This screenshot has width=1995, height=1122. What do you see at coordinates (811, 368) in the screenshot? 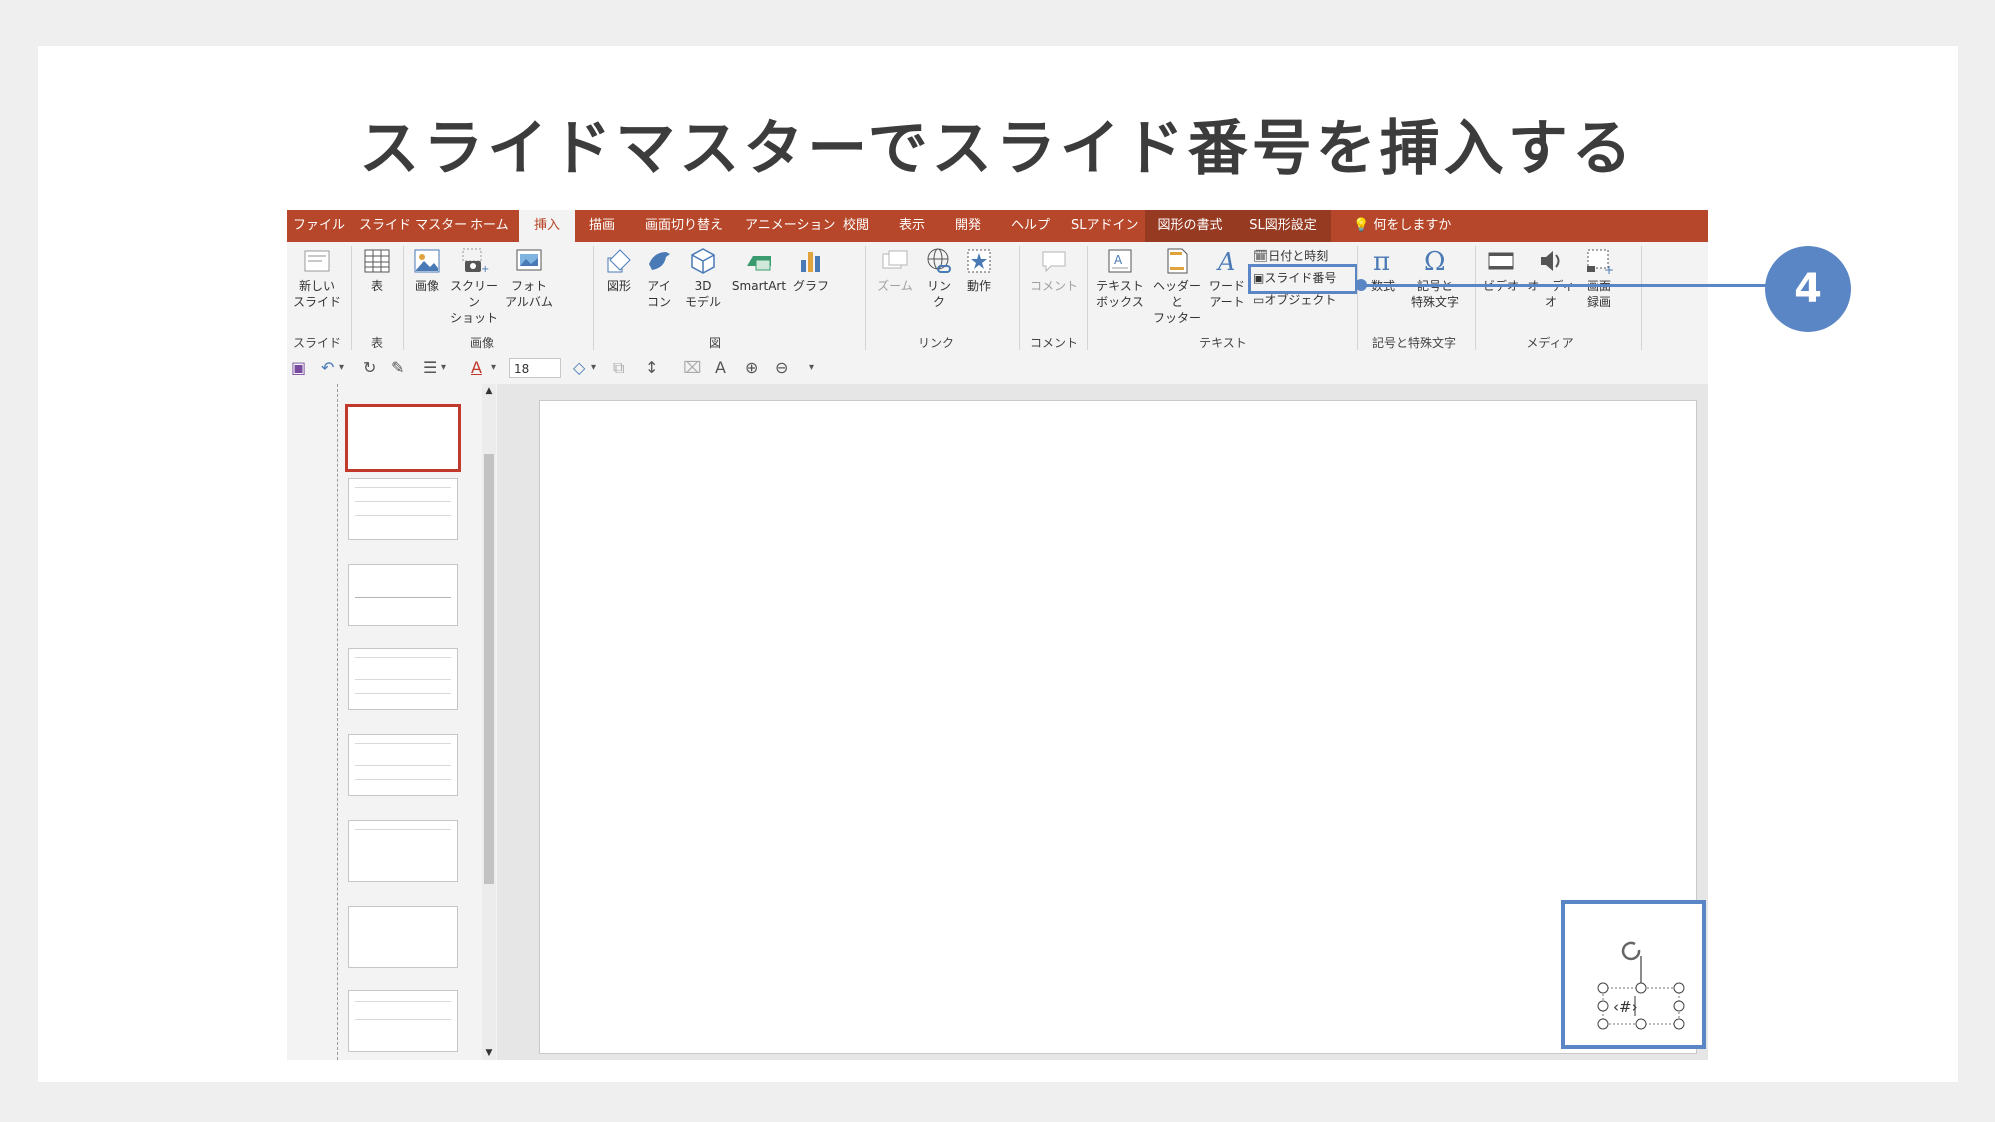
I see `customize-toolbar-icon: ▾` at bounding box center [811, 368].